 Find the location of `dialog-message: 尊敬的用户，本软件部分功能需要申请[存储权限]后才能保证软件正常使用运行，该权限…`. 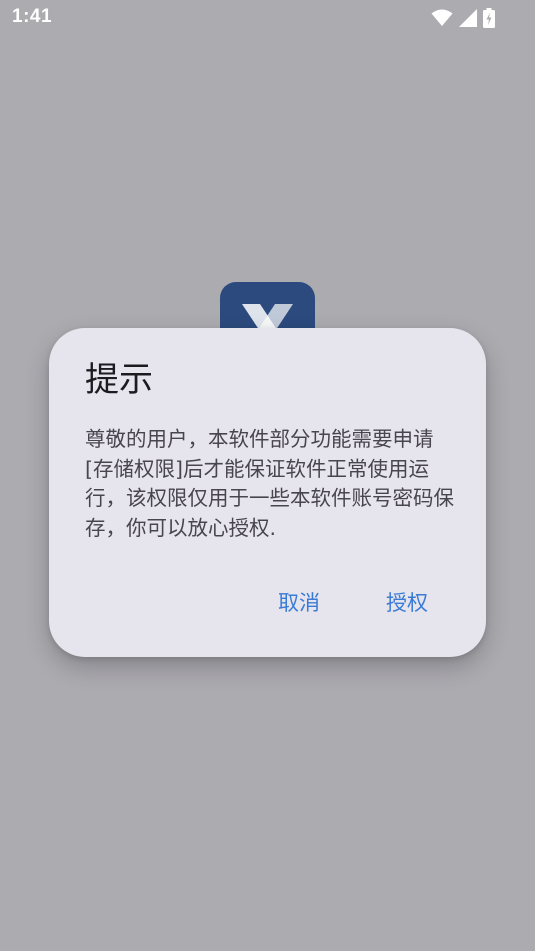

dialog-message: 尊敬的用户，本软件部分功能需要申请[存储权限]后才能保证软件正常使用运行，该权限… is located at coordinates (269, 483).